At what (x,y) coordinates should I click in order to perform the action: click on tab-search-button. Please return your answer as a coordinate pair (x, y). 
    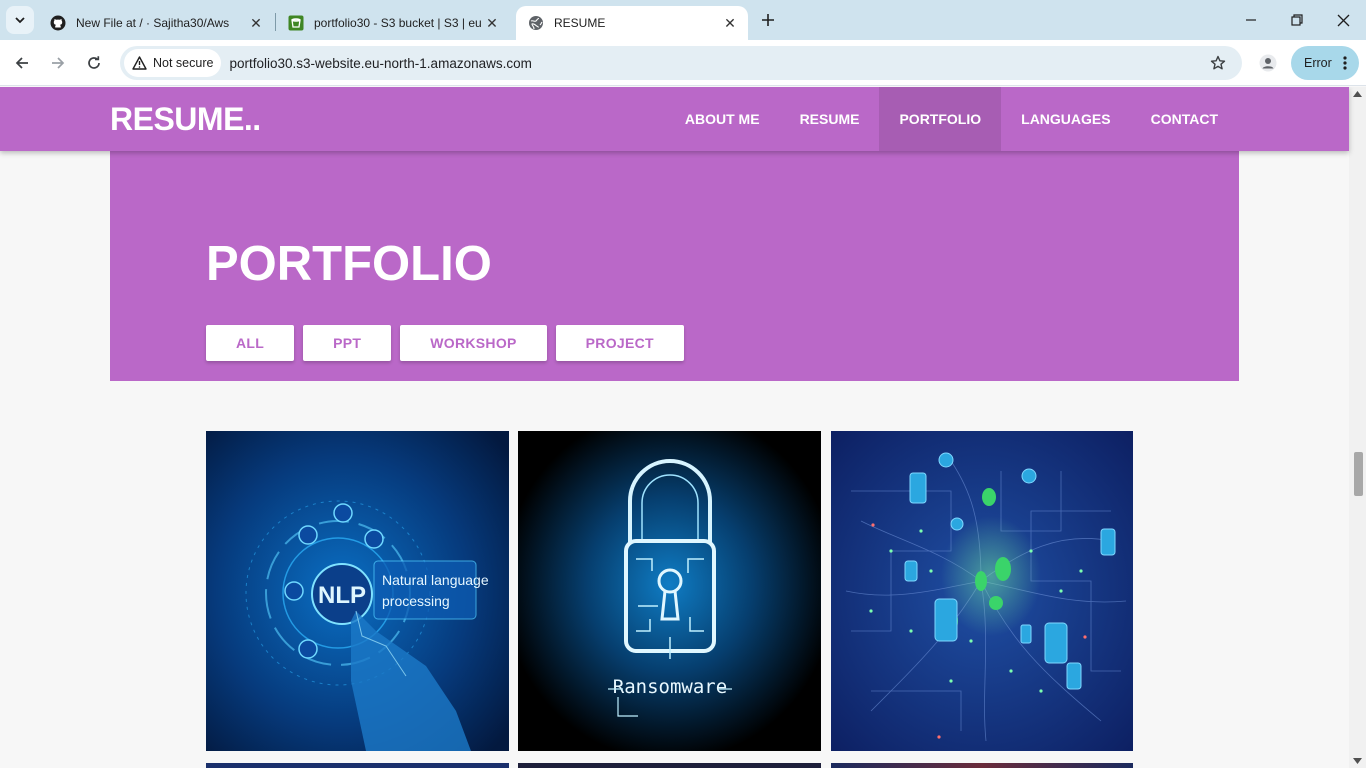
    Looking at the image, I should click on (20, 20).